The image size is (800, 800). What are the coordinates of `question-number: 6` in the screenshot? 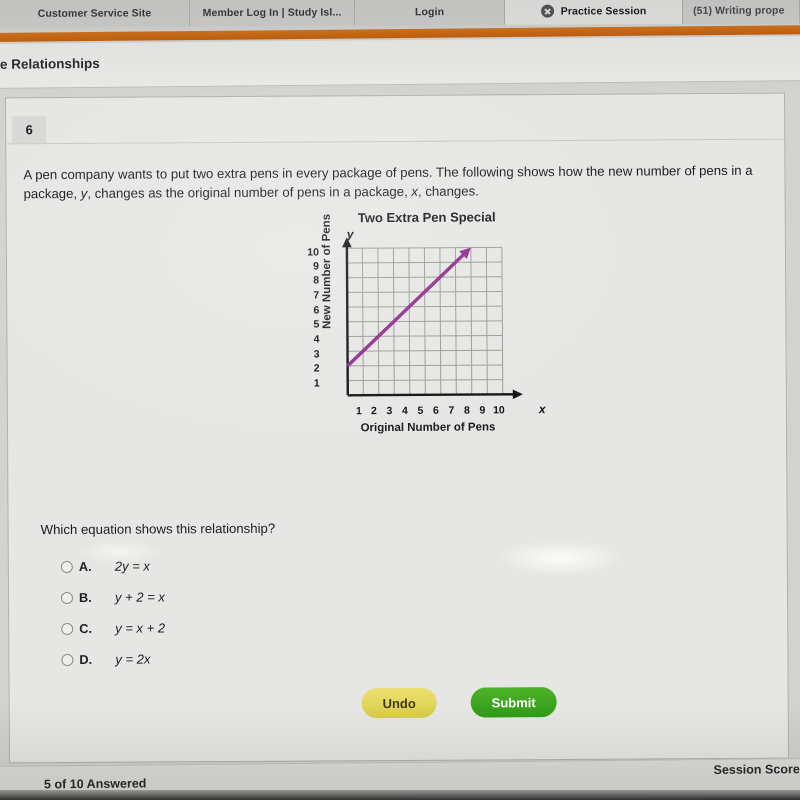 It's located at (29, 130).